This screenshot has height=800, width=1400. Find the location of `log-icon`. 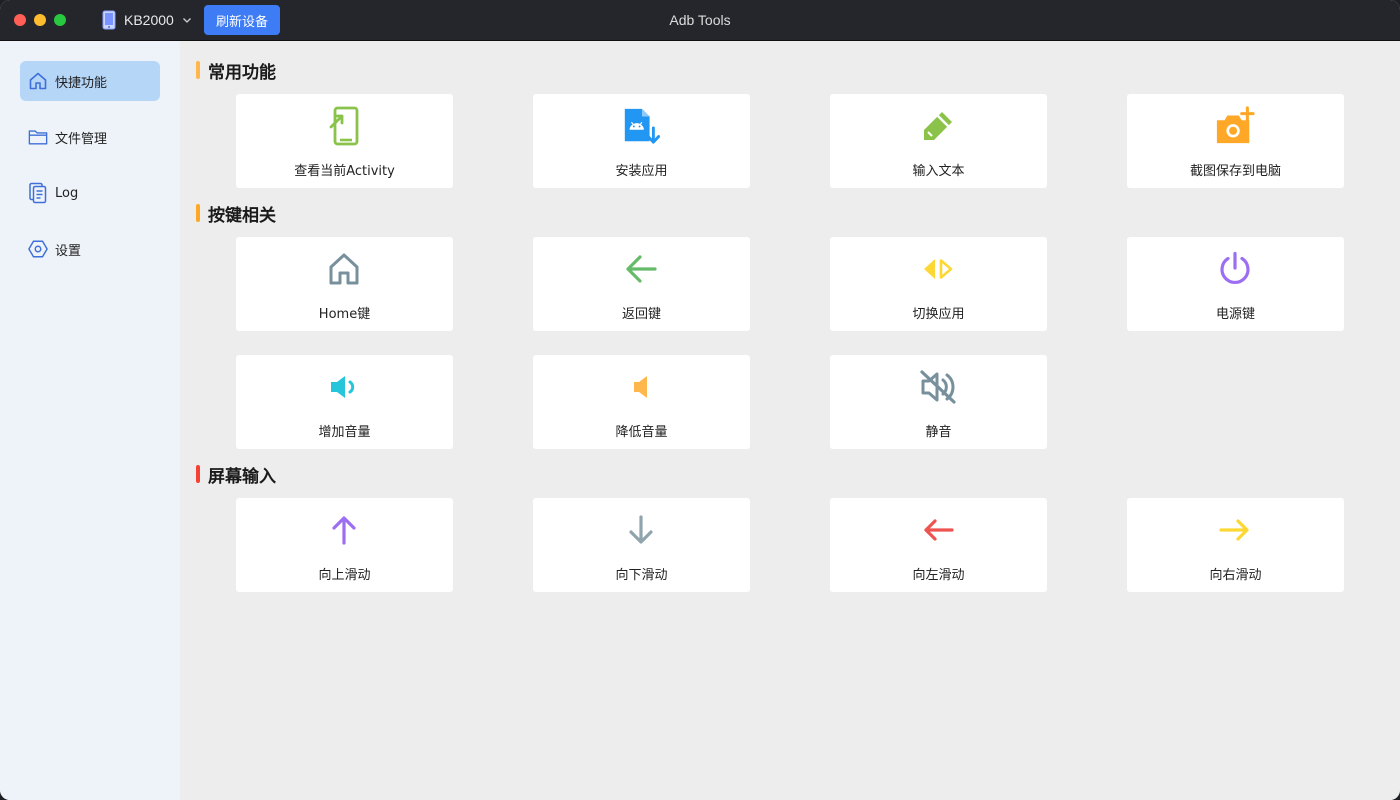

log-icon is located at coordinates (38, 193).